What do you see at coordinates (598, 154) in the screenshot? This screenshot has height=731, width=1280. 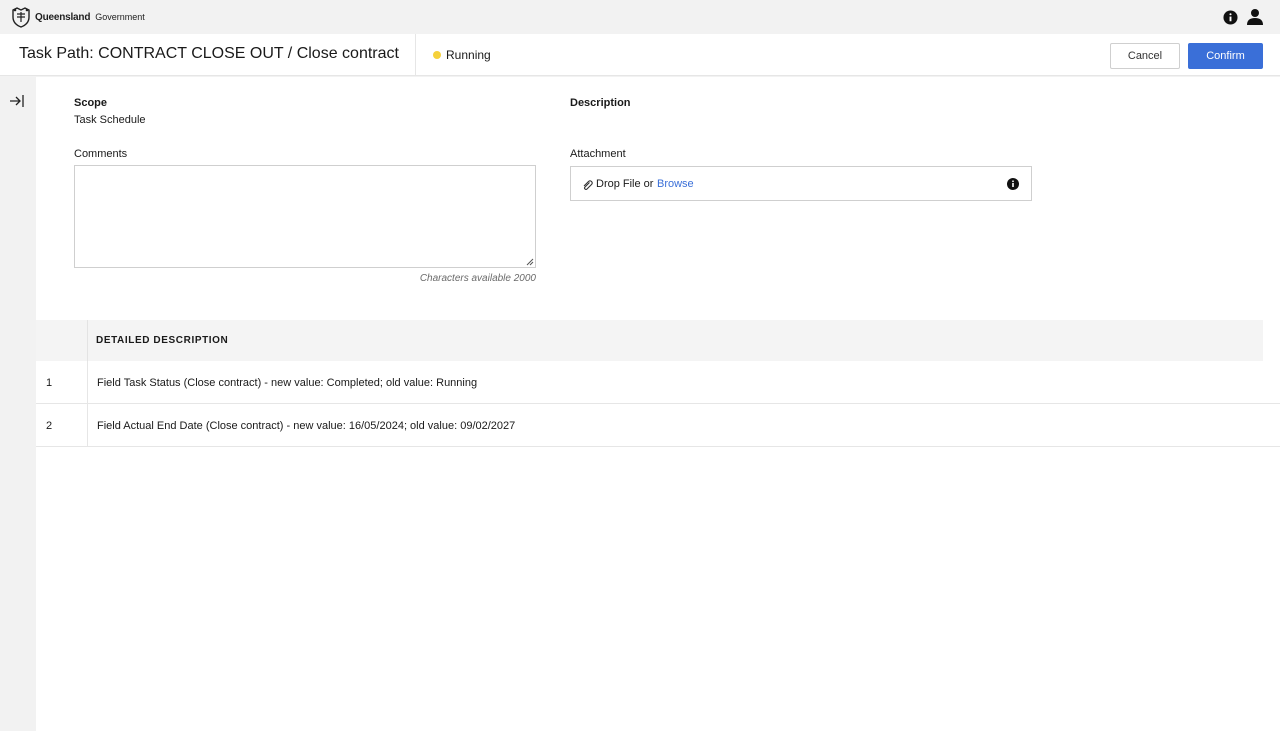 I see `attachment-label: Attachment` at bounding box center [598, 154].